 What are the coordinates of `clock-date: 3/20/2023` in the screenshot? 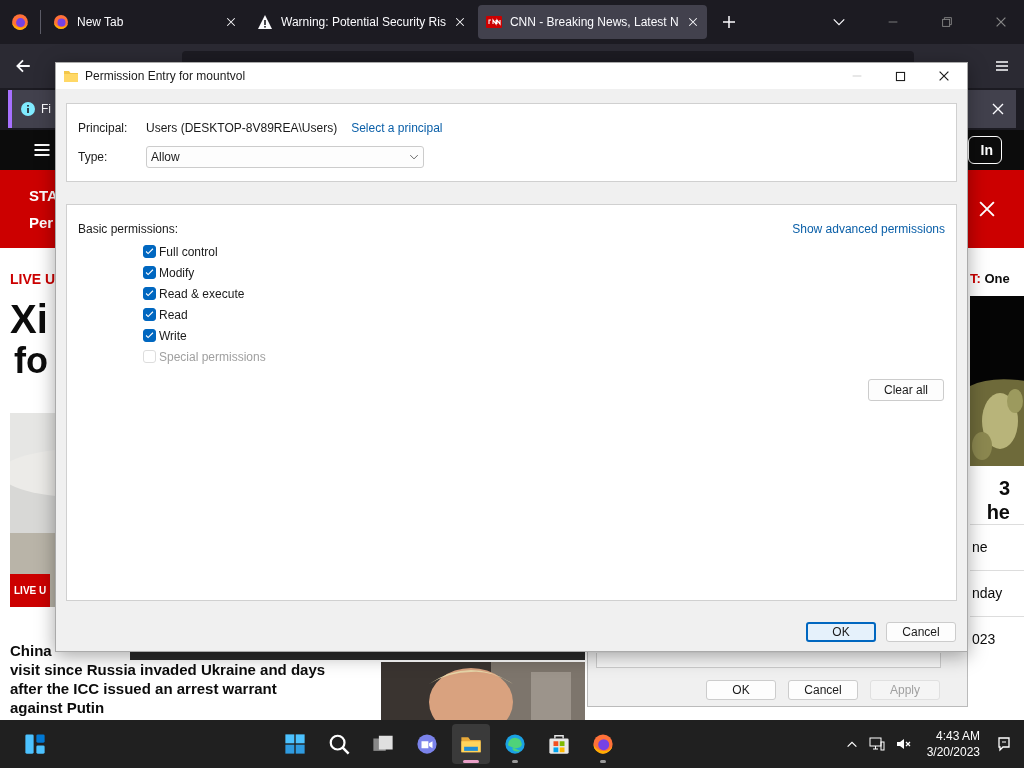 It's located at (953, 752).